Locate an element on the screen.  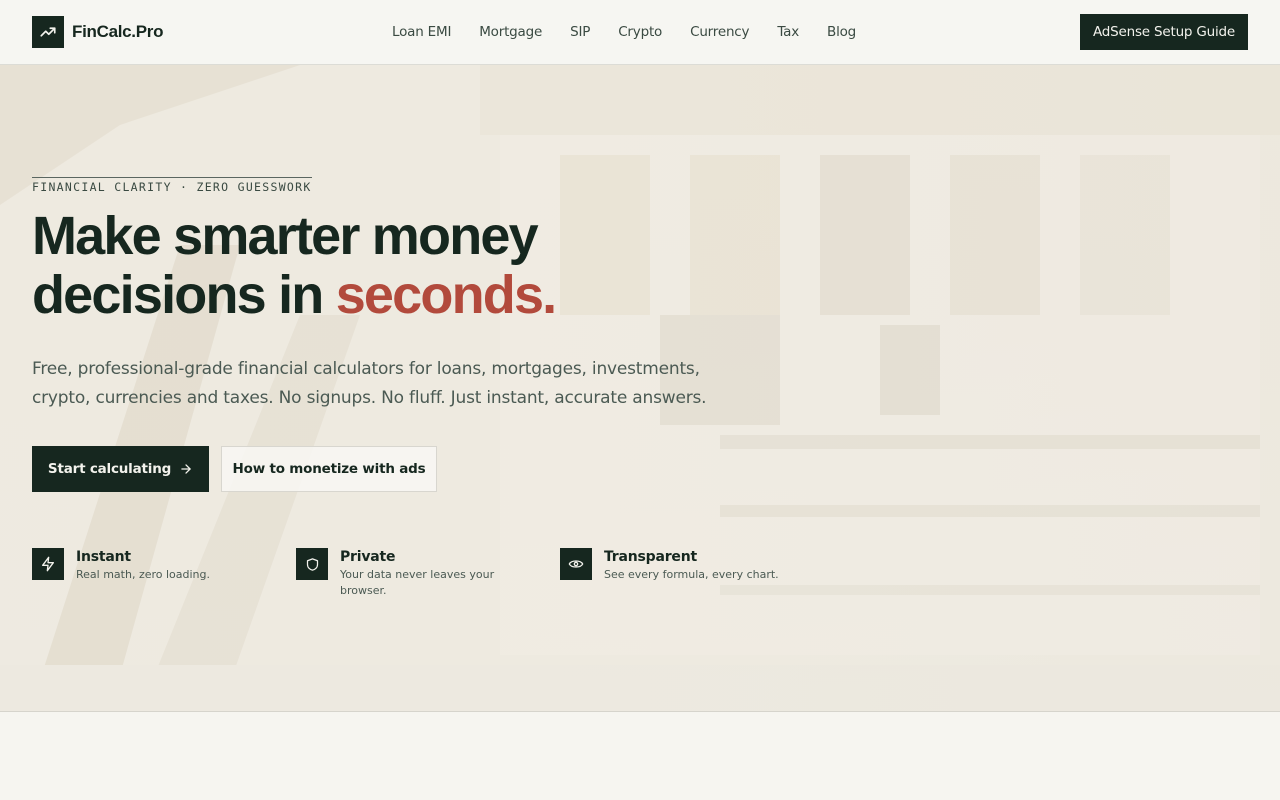
trending-up-icon is located at coordinates (48, 32).